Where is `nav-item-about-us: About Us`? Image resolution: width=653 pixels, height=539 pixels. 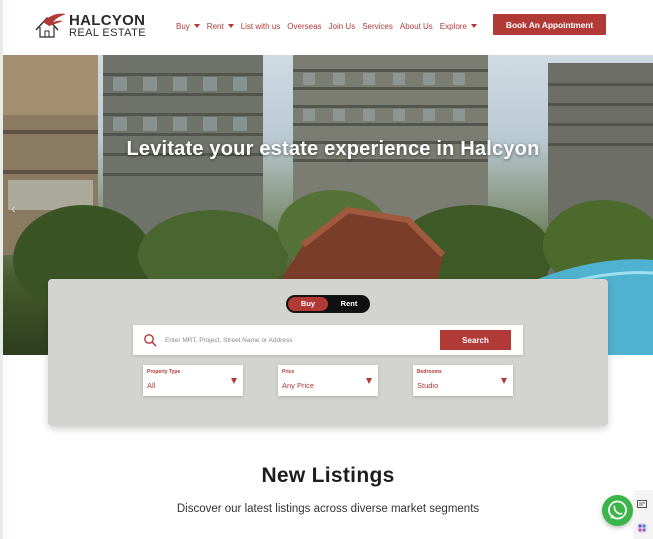
nav-item-about-us: About Us is located at coordinates (416, 26).